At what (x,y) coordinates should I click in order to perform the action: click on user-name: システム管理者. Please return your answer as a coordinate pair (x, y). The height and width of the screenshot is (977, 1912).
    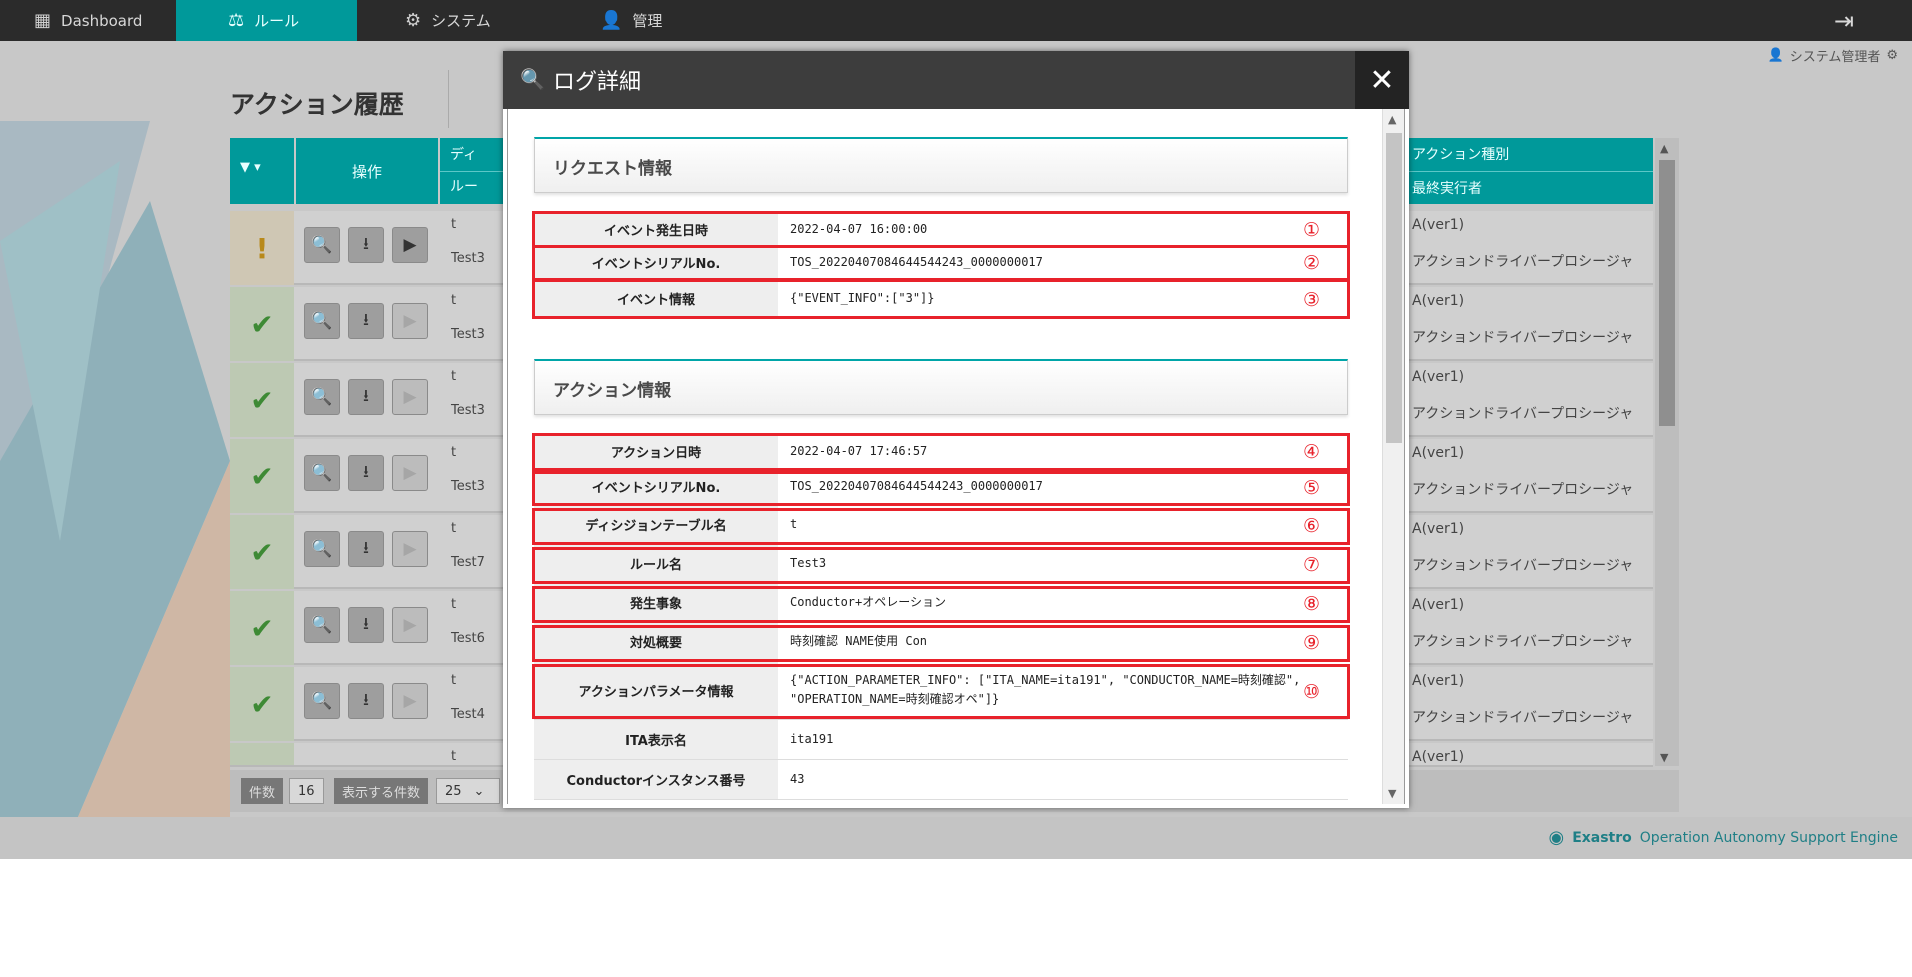
    Looking at the image, I should click on (1835, 57).